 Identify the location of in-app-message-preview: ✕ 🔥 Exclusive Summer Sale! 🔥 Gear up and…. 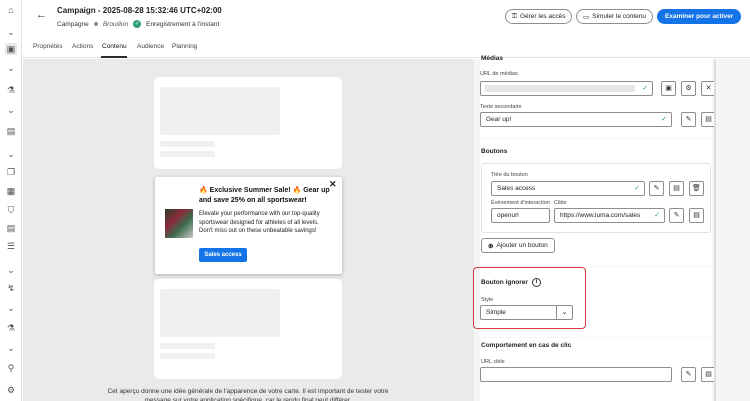
(248, 225).